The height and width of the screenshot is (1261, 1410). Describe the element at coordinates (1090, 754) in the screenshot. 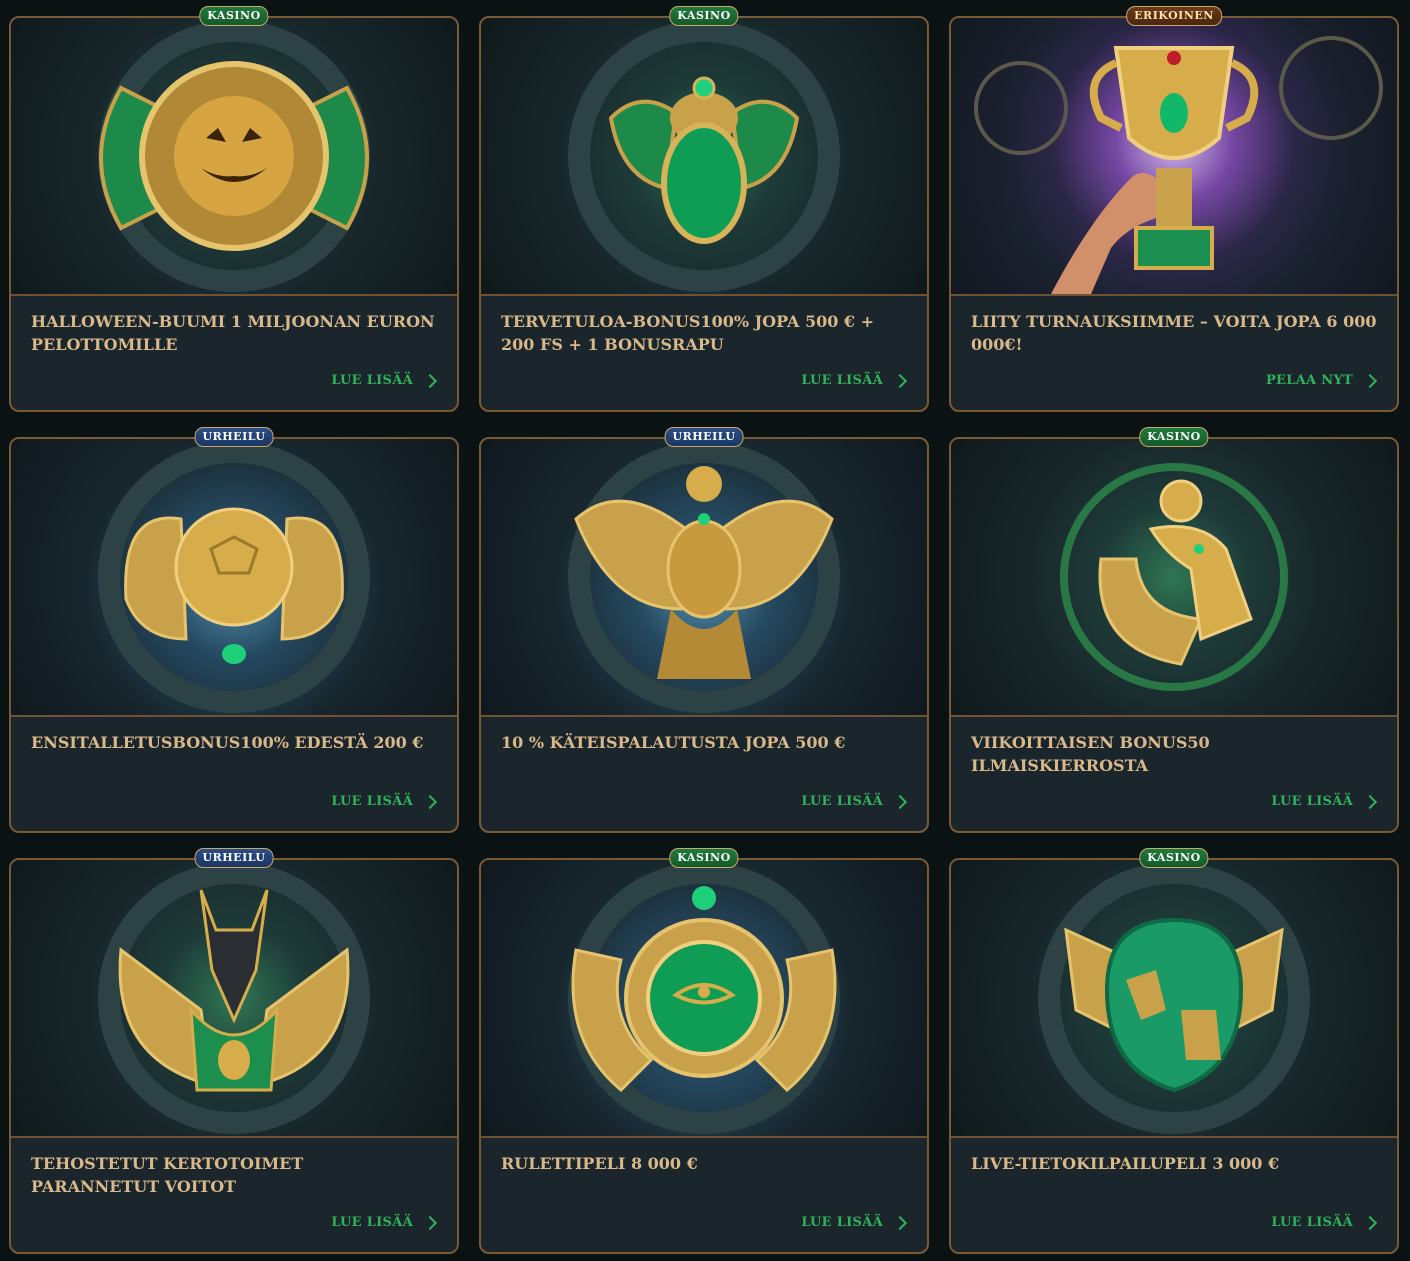

I see `promo-title: VIIKOITTAISEN BONUS50 ILMAISKIERROSTA` at that location.